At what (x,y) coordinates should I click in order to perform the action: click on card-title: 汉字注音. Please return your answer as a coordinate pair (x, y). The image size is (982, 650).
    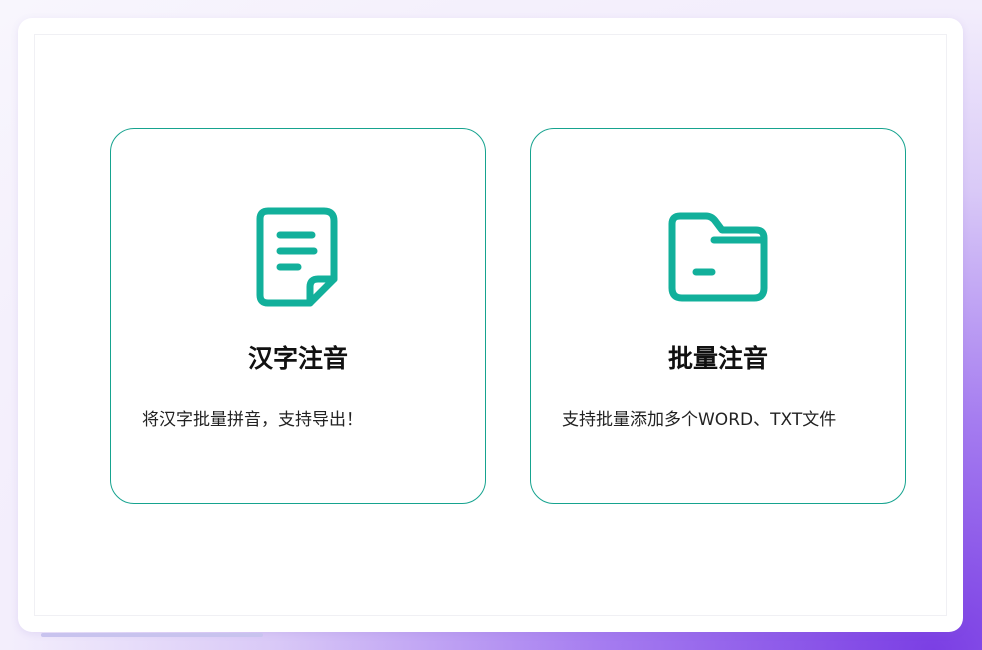
    Looking at the image, I should click on (297, 358).